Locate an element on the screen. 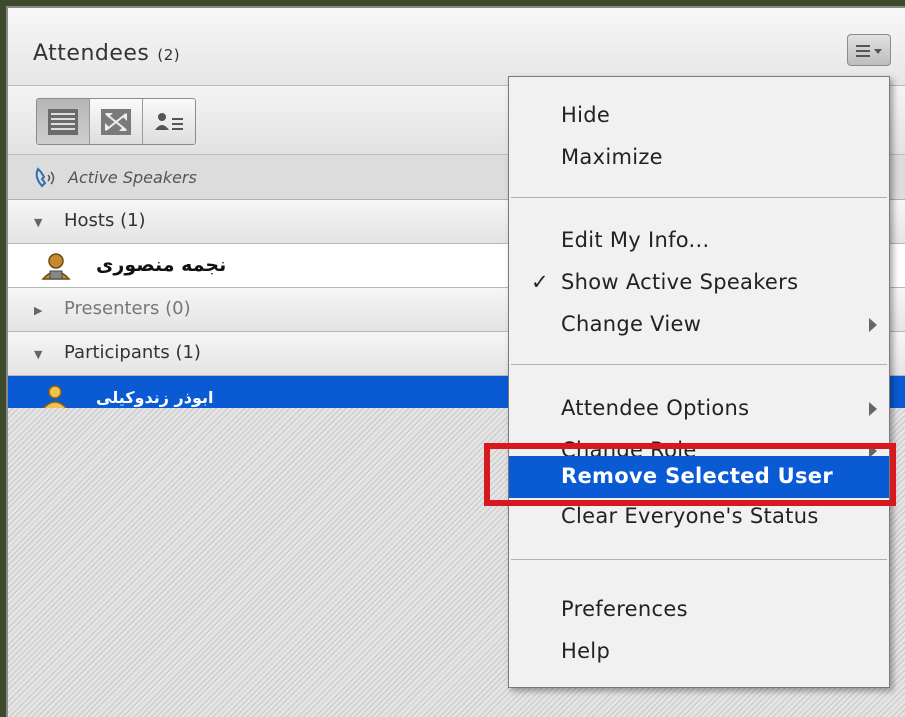 The width and height of the screenshot is (905, 717). attendee-count: (2) is located at coordinates (169, 55).